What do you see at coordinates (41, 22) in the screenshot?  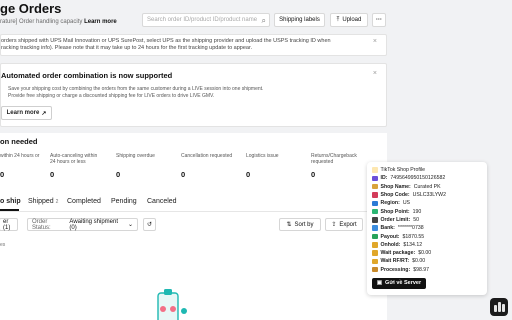 I see `subtitle-text: rature] Order handling capacity` at bounding box center [41, 22].